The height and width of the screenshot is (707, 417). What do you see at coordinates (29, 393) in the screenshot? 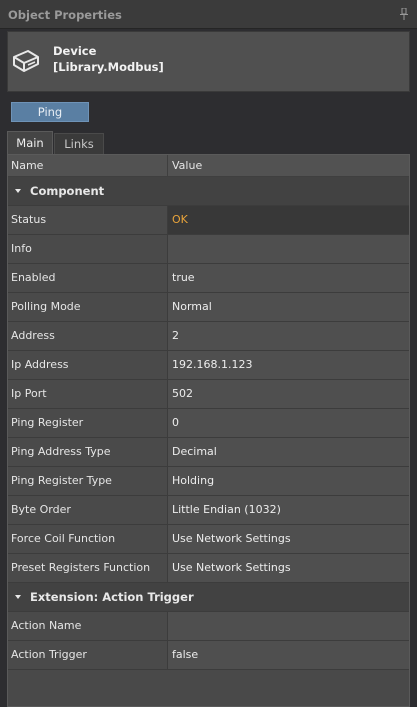
I see `property-name: Ip Port` at bounding box center [29, 393].